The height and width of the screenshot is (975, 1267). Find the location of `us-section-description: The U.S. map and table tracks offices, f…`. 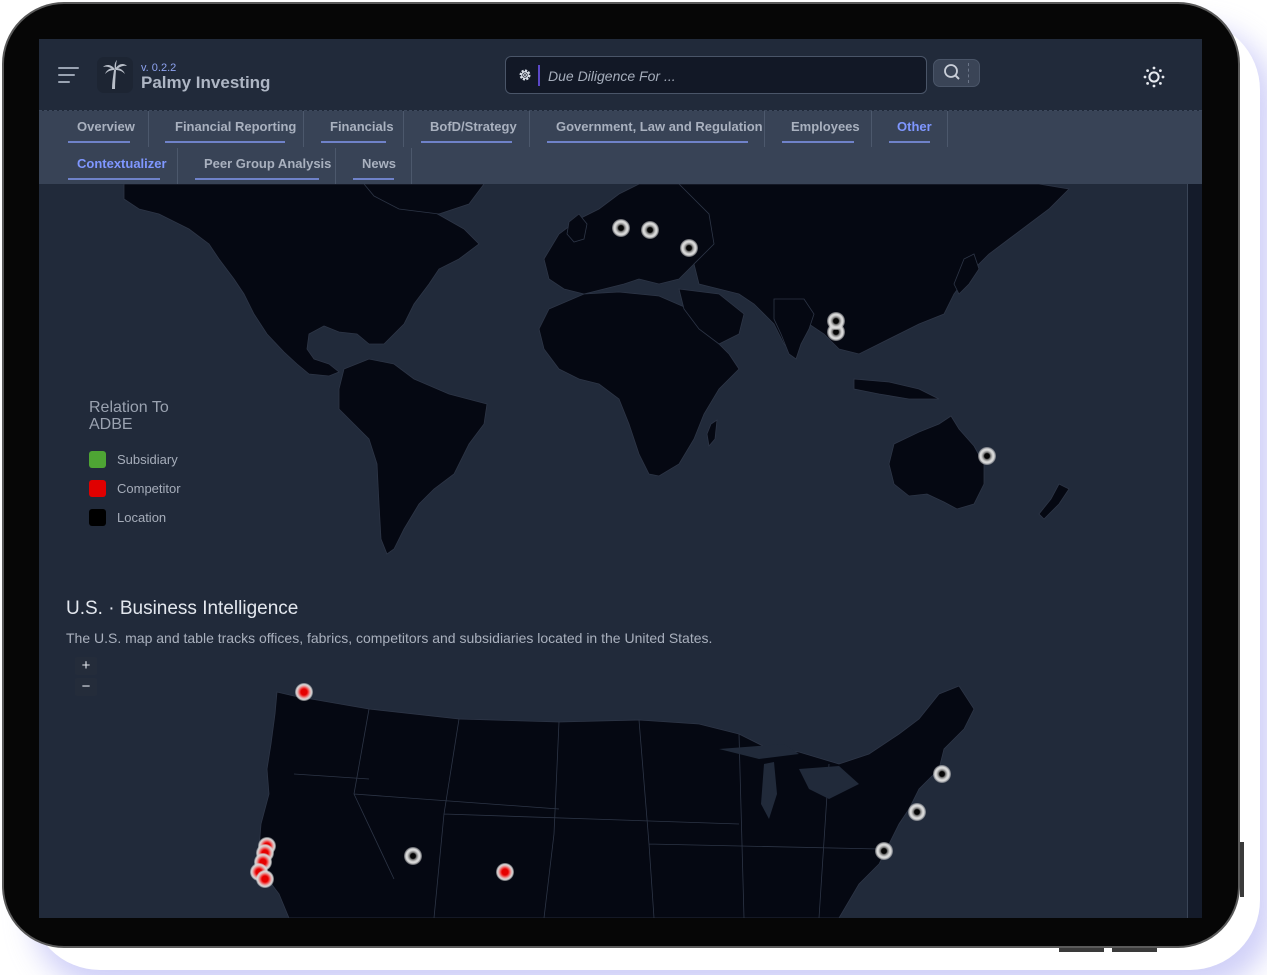

us-section-description: The U.S. map and table tracks offices, f… is located at coordinates (389, 638).